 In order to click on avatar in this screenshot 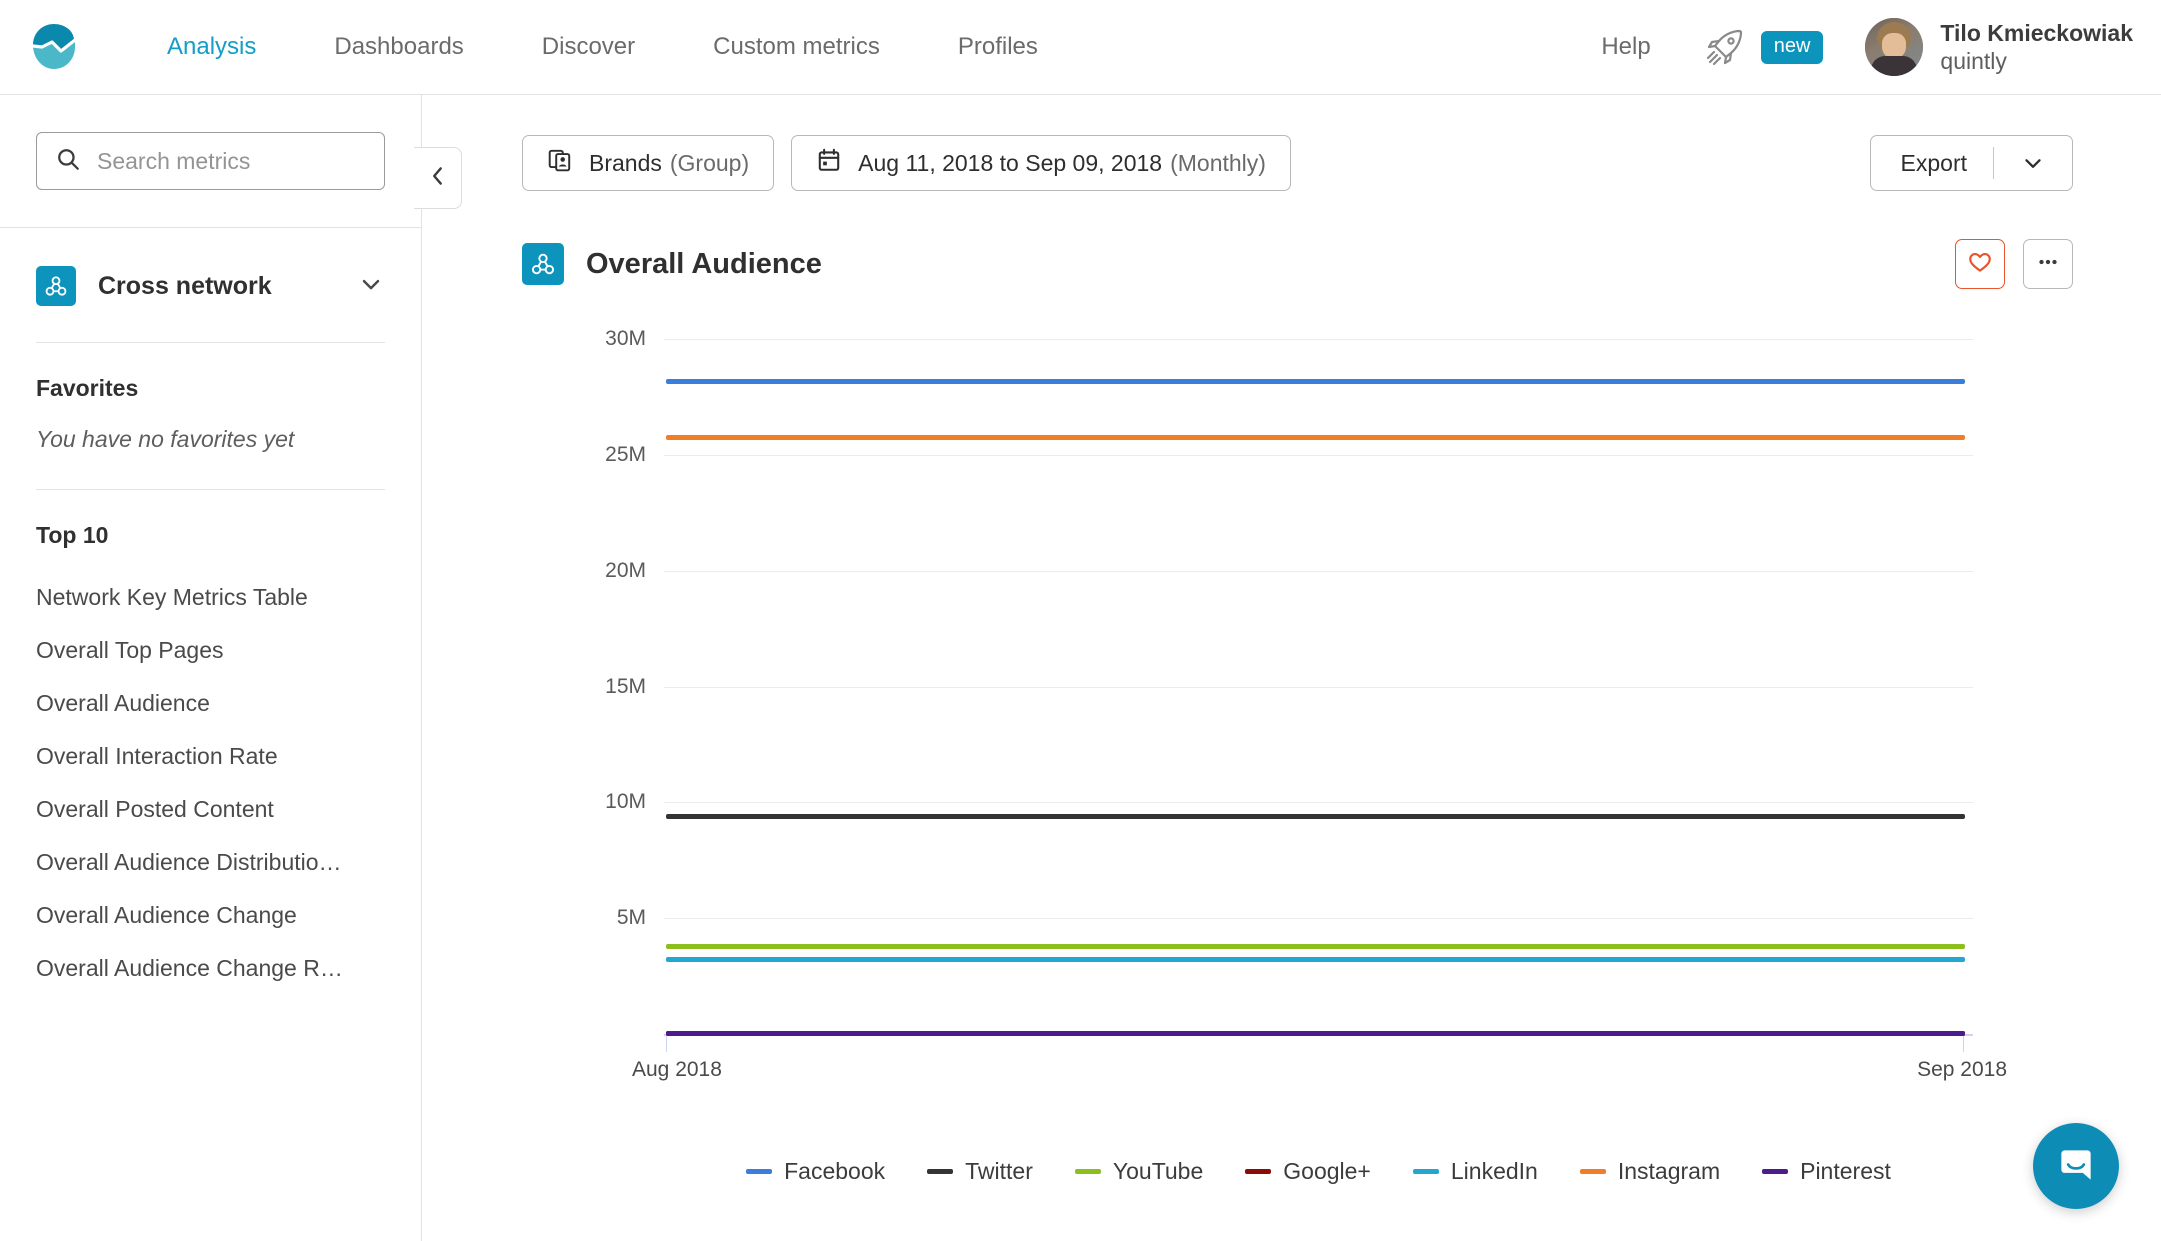, I will do `click(1894, 47)`.